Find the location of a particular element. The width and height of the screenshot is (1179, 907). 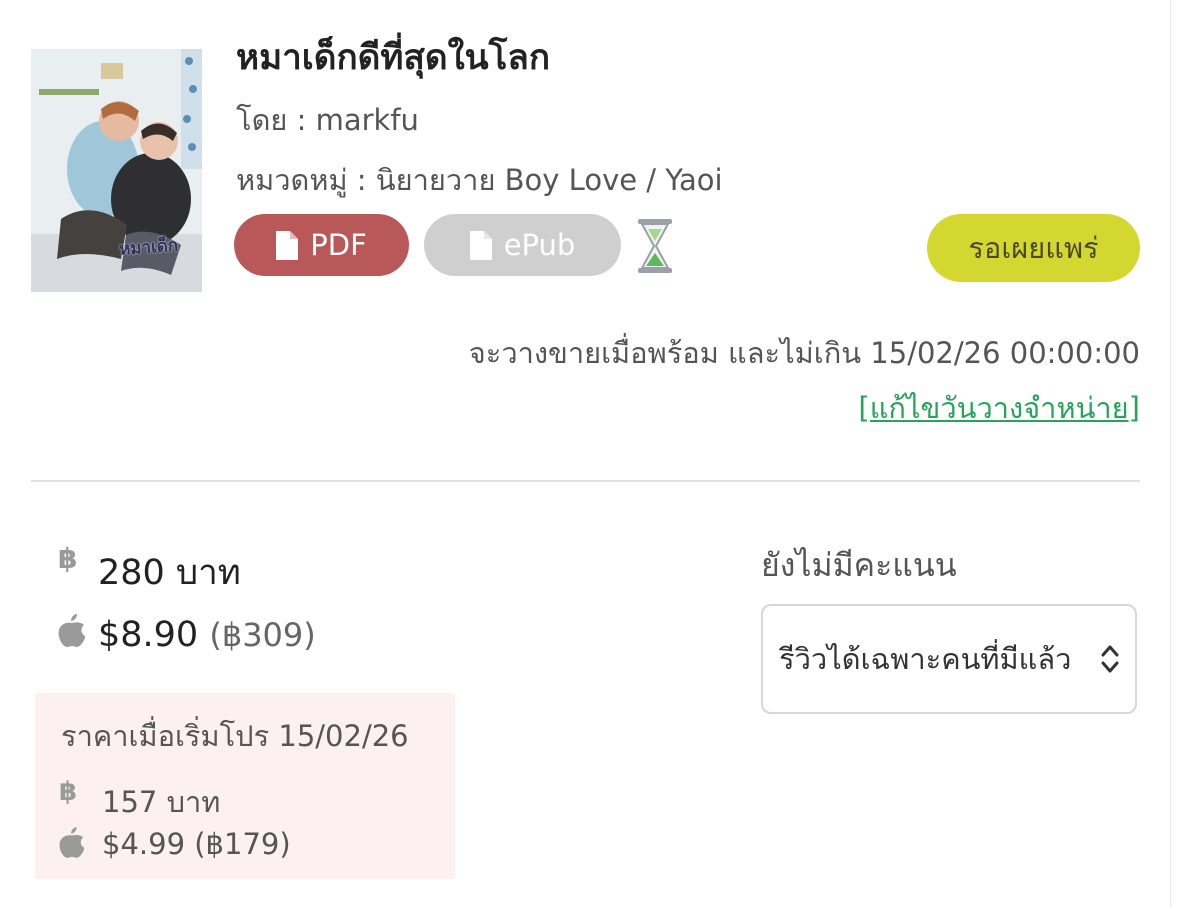

chevron-up-down-icon is located at coordinates (1110, 659).